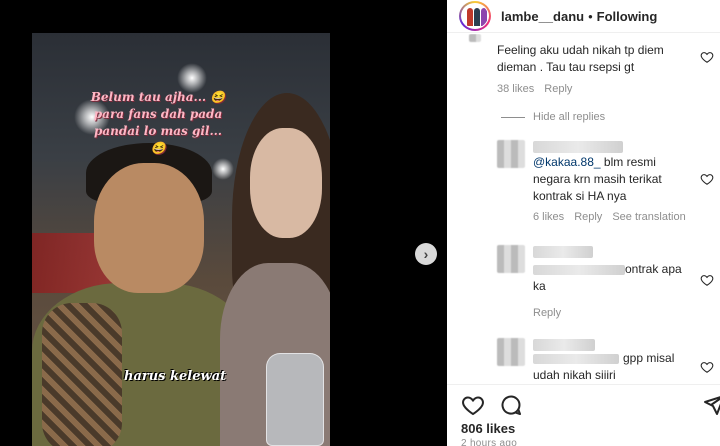  What do you see at coordinates (649, 358) in the screenshot?
I see `comment-text-fragment: gpp misal` at bounding box center [649, 358].